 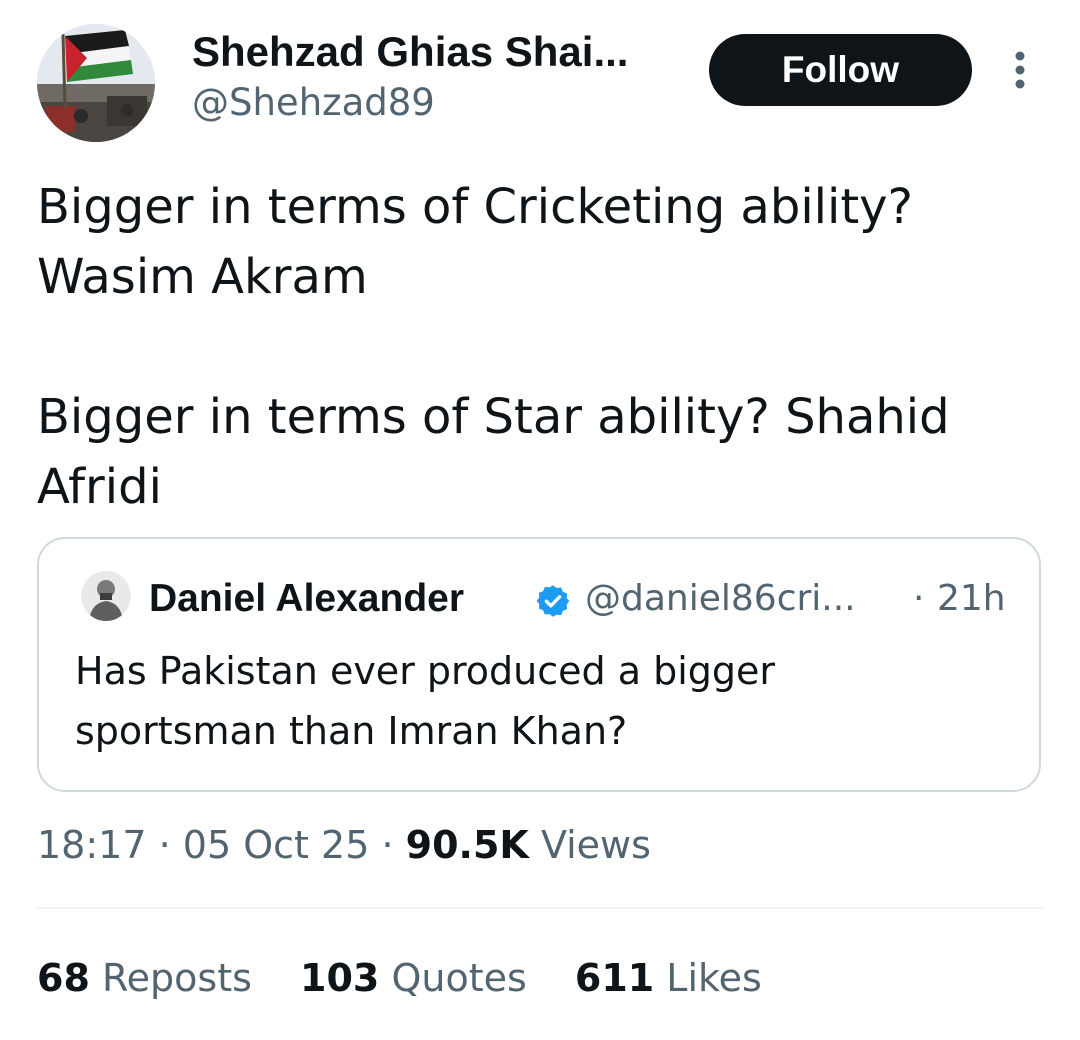 I want to click on quoted-author-name: Daniel Alexander, so click(x=306, y=599).